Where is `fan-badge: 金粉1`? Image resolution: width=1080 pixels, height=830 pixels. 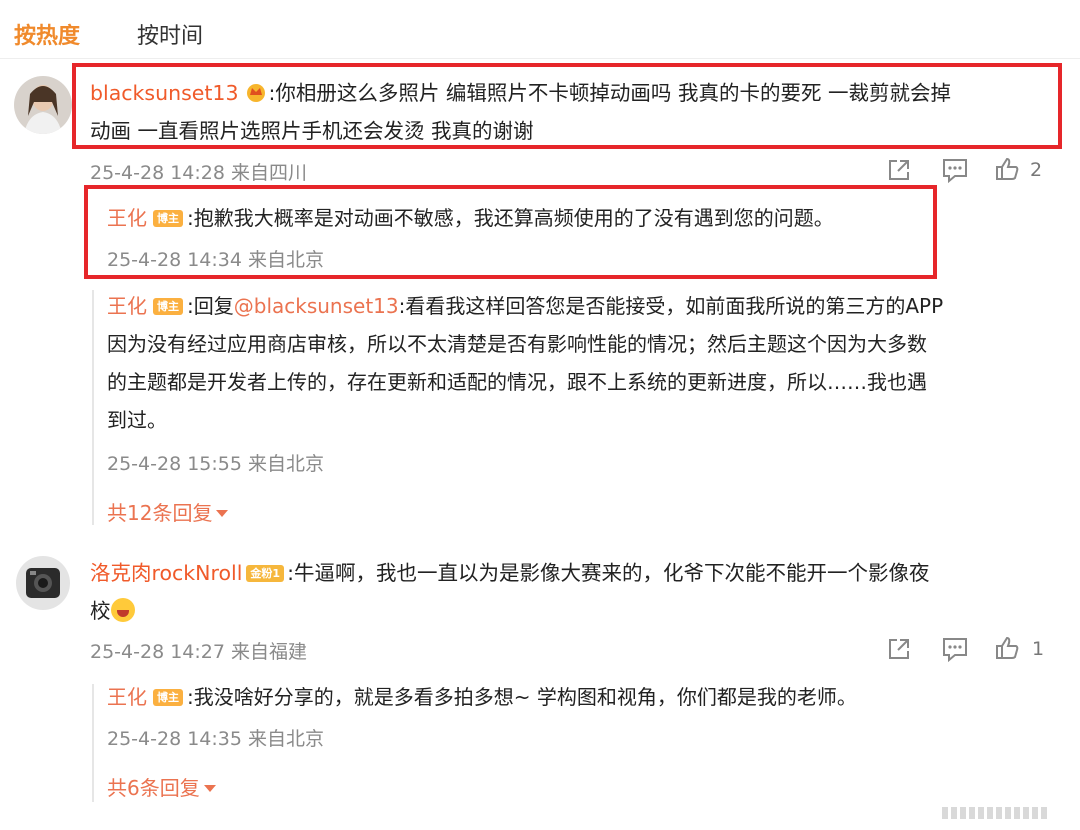
fan-badge: 金粉1 is located at coordinates (265, 573).